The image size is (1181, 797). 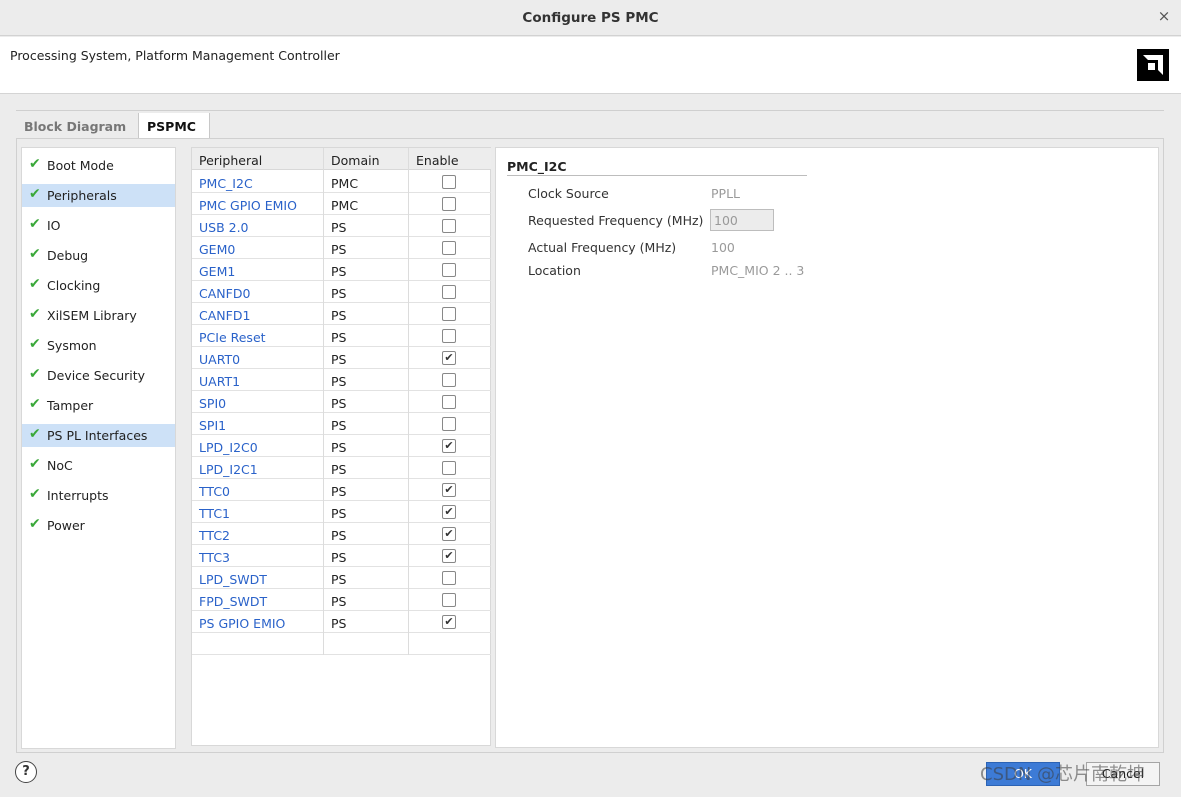 What do you see at coordinates (355, 160) in the screenshot?
I see `column-header-domain: Domain` at bounding box center [355, 160].